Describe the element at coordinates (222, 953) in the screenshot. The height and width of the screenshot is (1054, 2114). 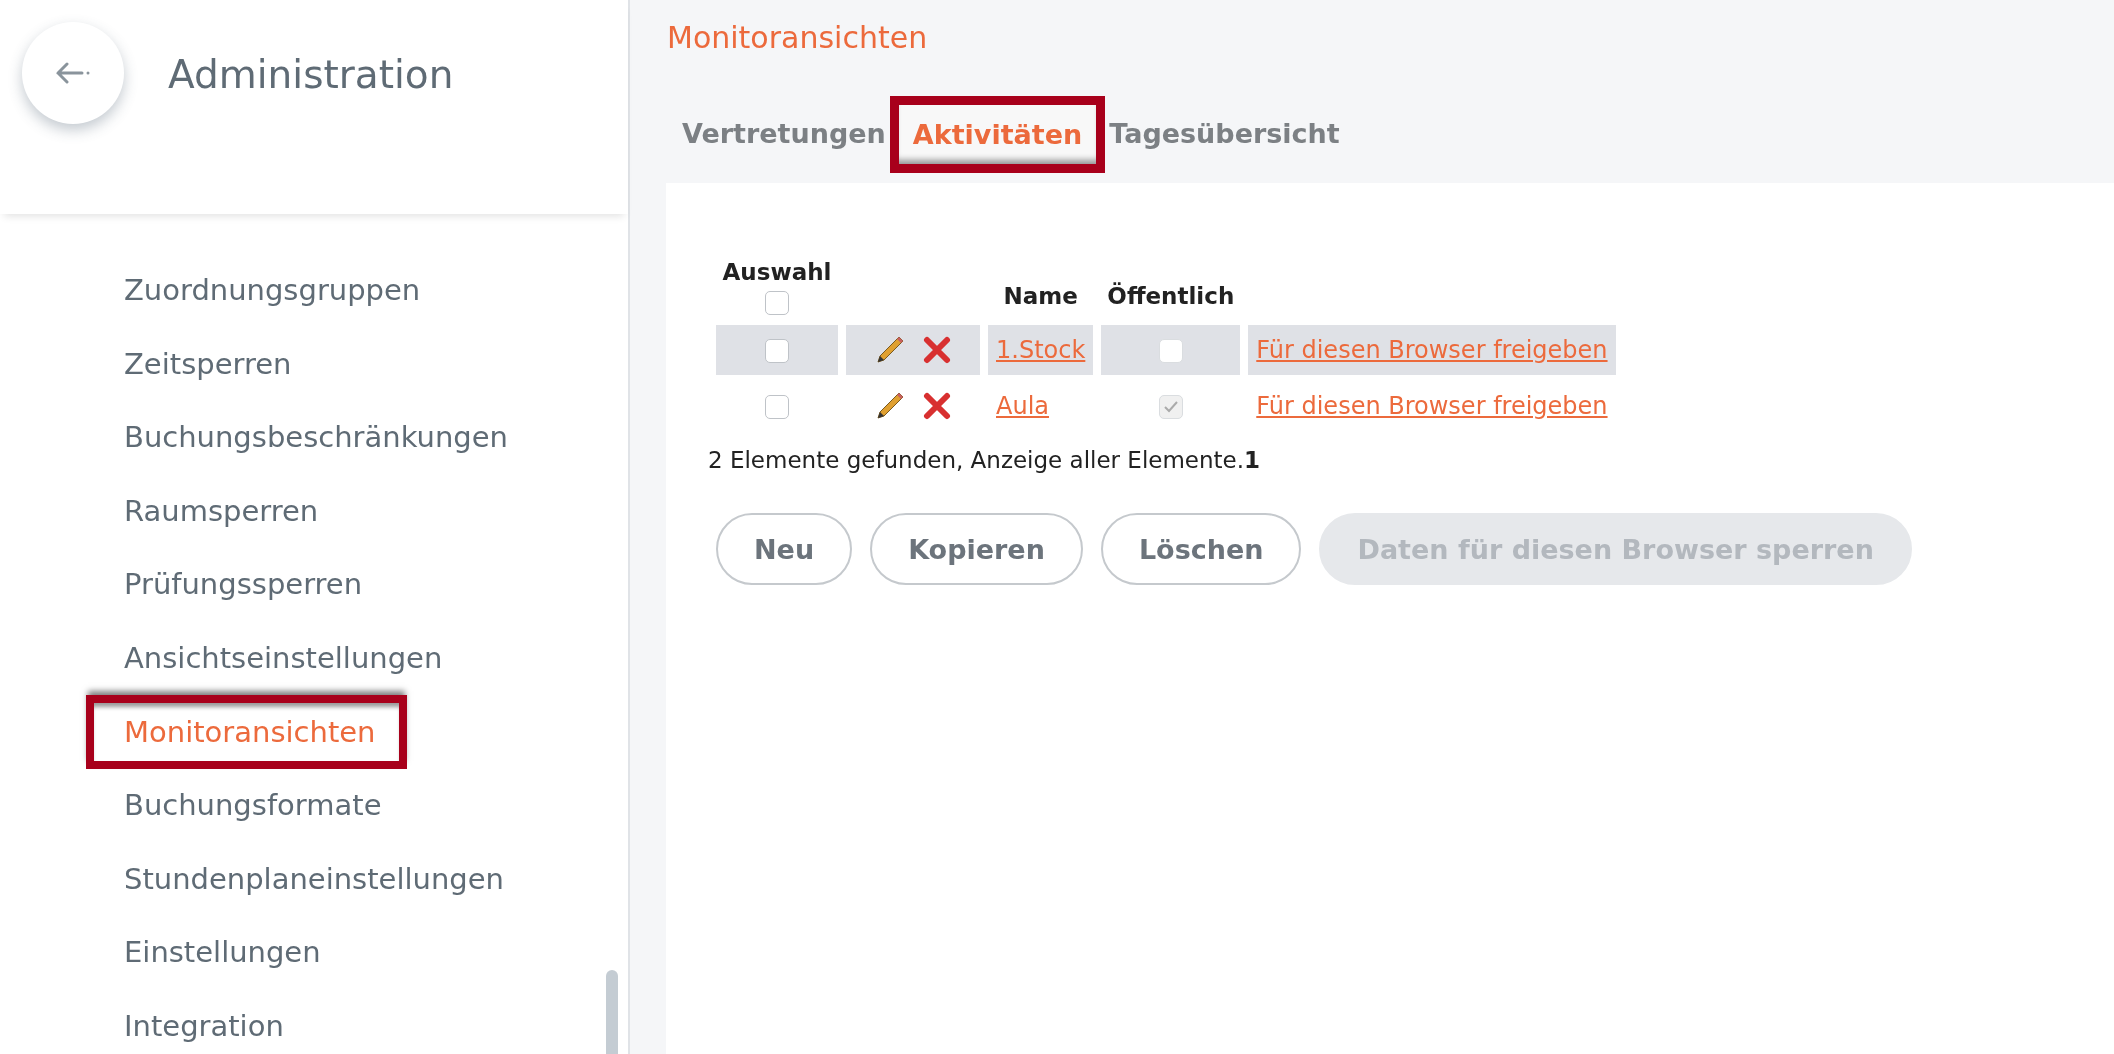
I see `sidebar-item: Einstellungen` at that location.